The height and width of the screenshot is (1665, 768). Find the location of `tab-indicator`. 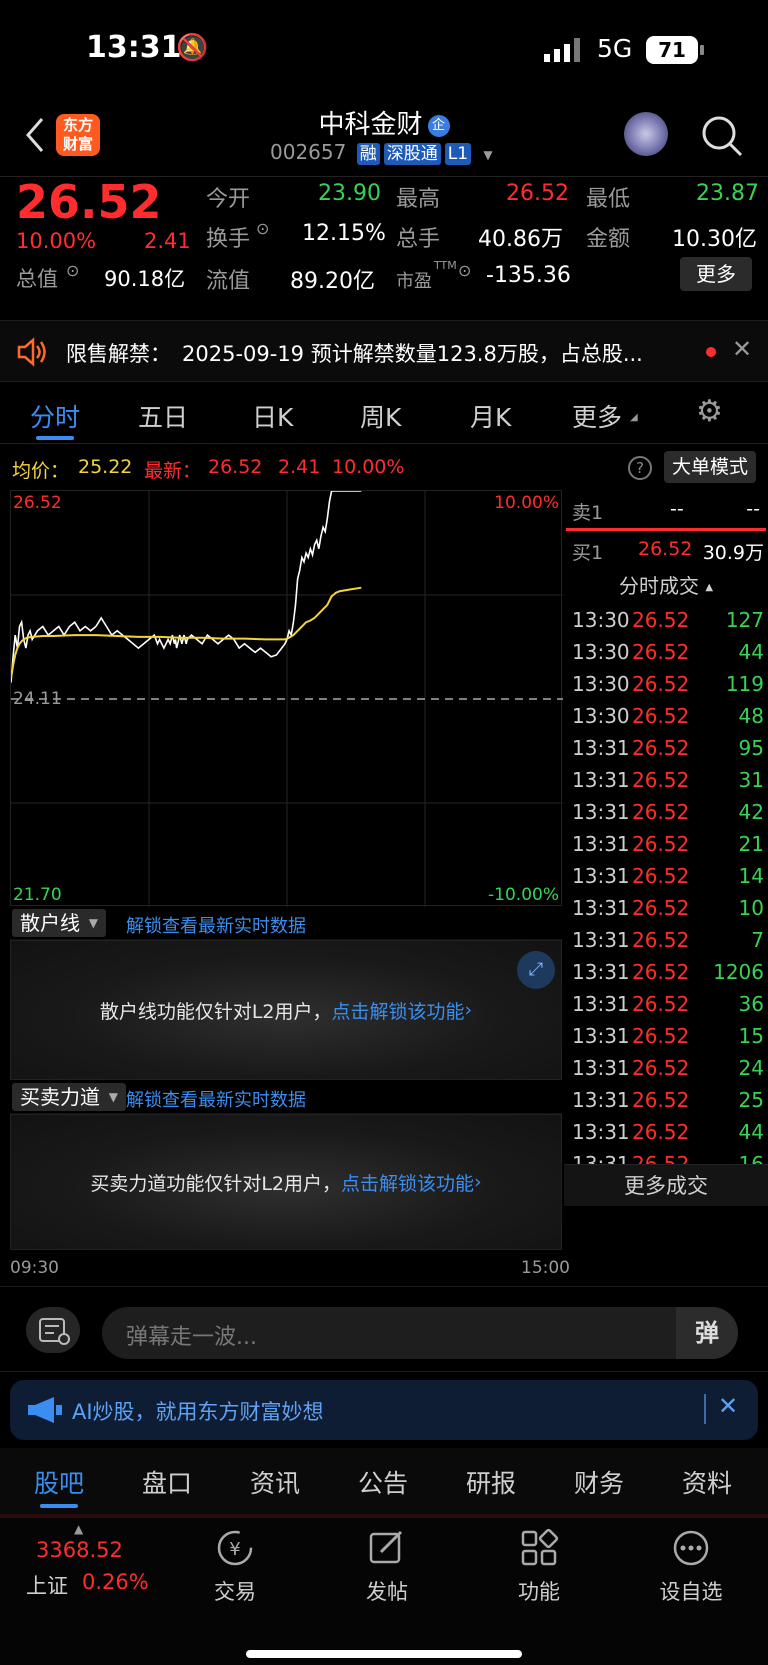

tab-indicator is located at coordinates (55, 438).